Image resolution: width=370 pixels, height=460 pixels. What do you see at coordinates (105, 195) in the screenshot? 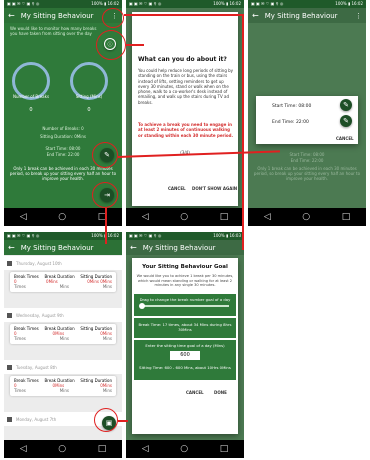
I see `highlight-history-circle` at bounding box center [105, 195].